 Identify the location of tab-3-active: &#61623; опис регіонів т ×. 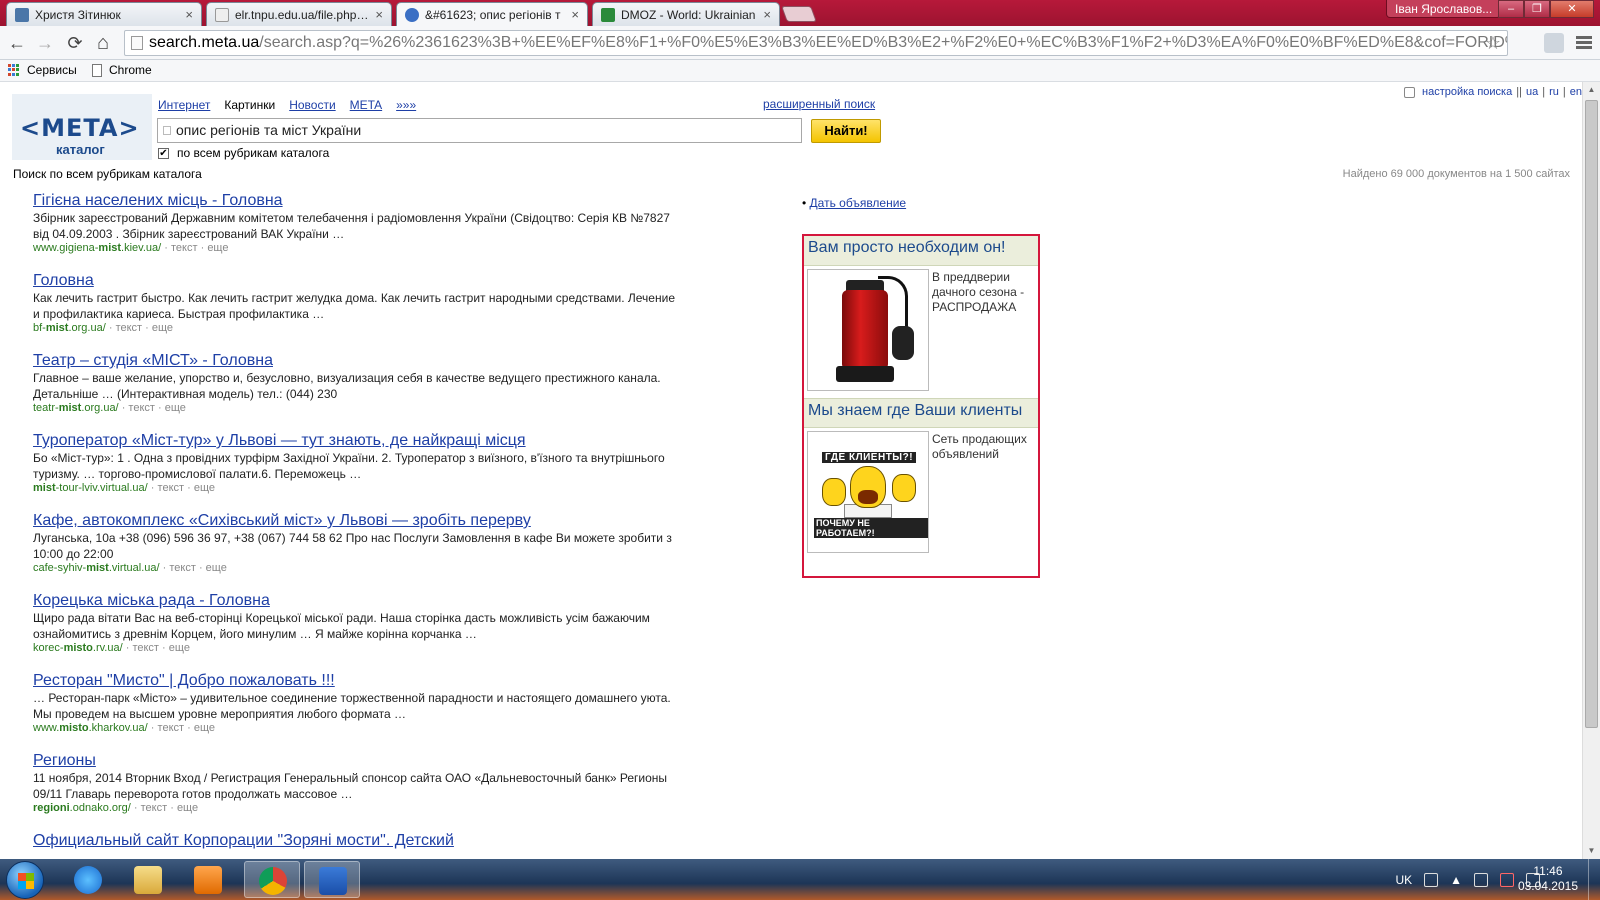
(492, 14).